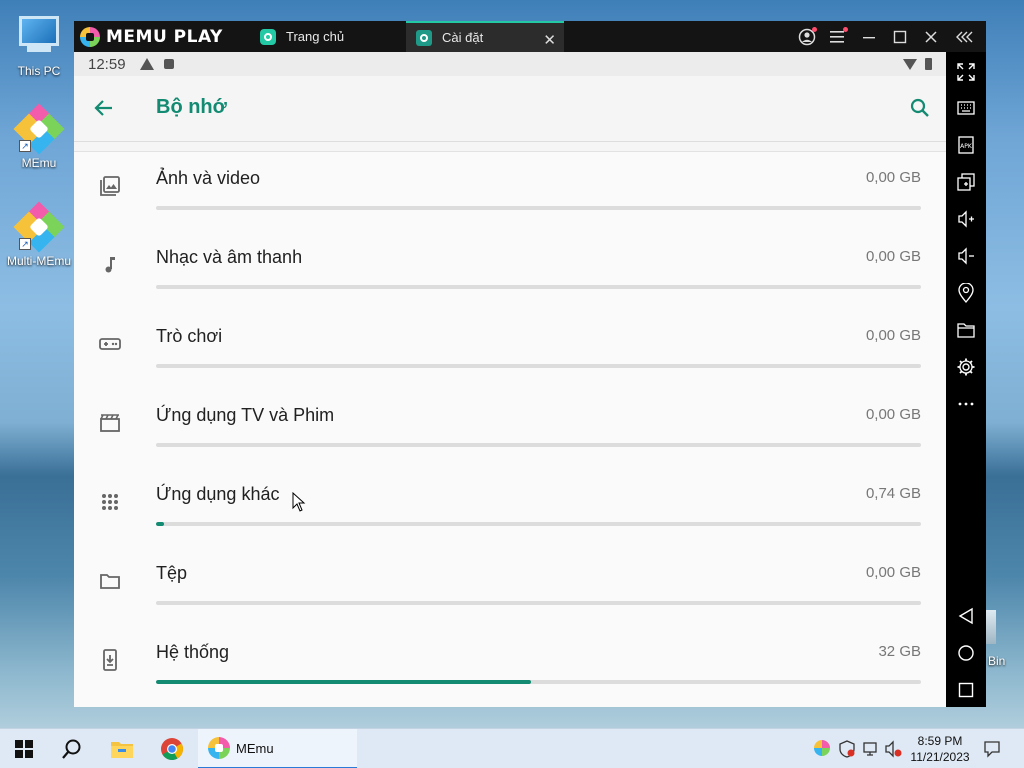 The image size is (1024, 768). What do you see at coordinates (151, 37) in the screenshot?
I see `memu-brand: MEMU PLAY` at bounding box center [151, 37].